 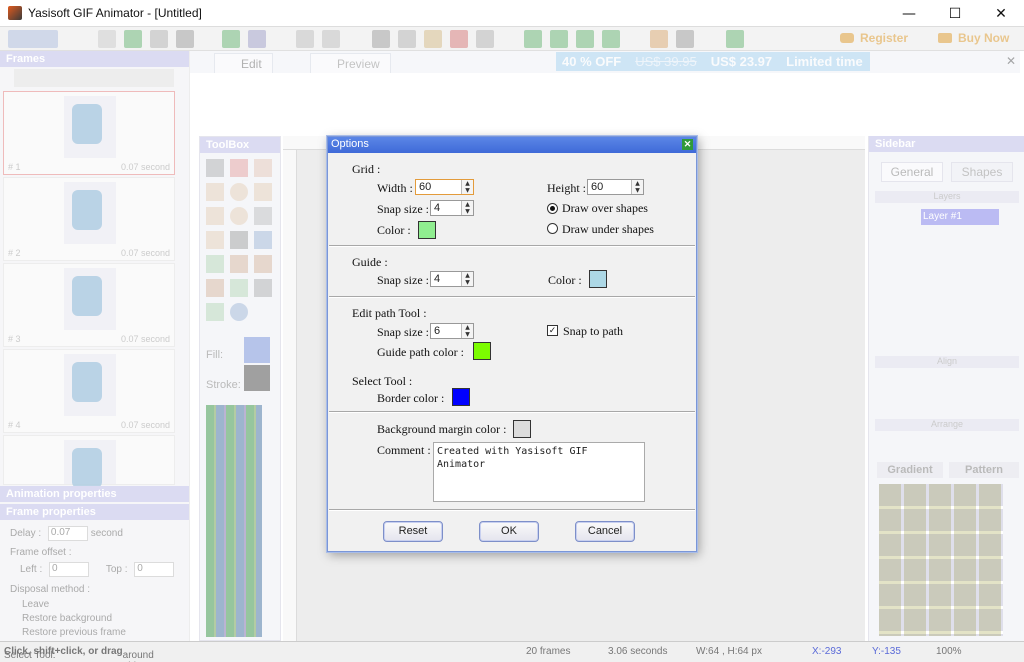 What do you see at coordinates (485, 39) in the screenshot?
I see `duplicate-icon` at bounding box center [485, 39].